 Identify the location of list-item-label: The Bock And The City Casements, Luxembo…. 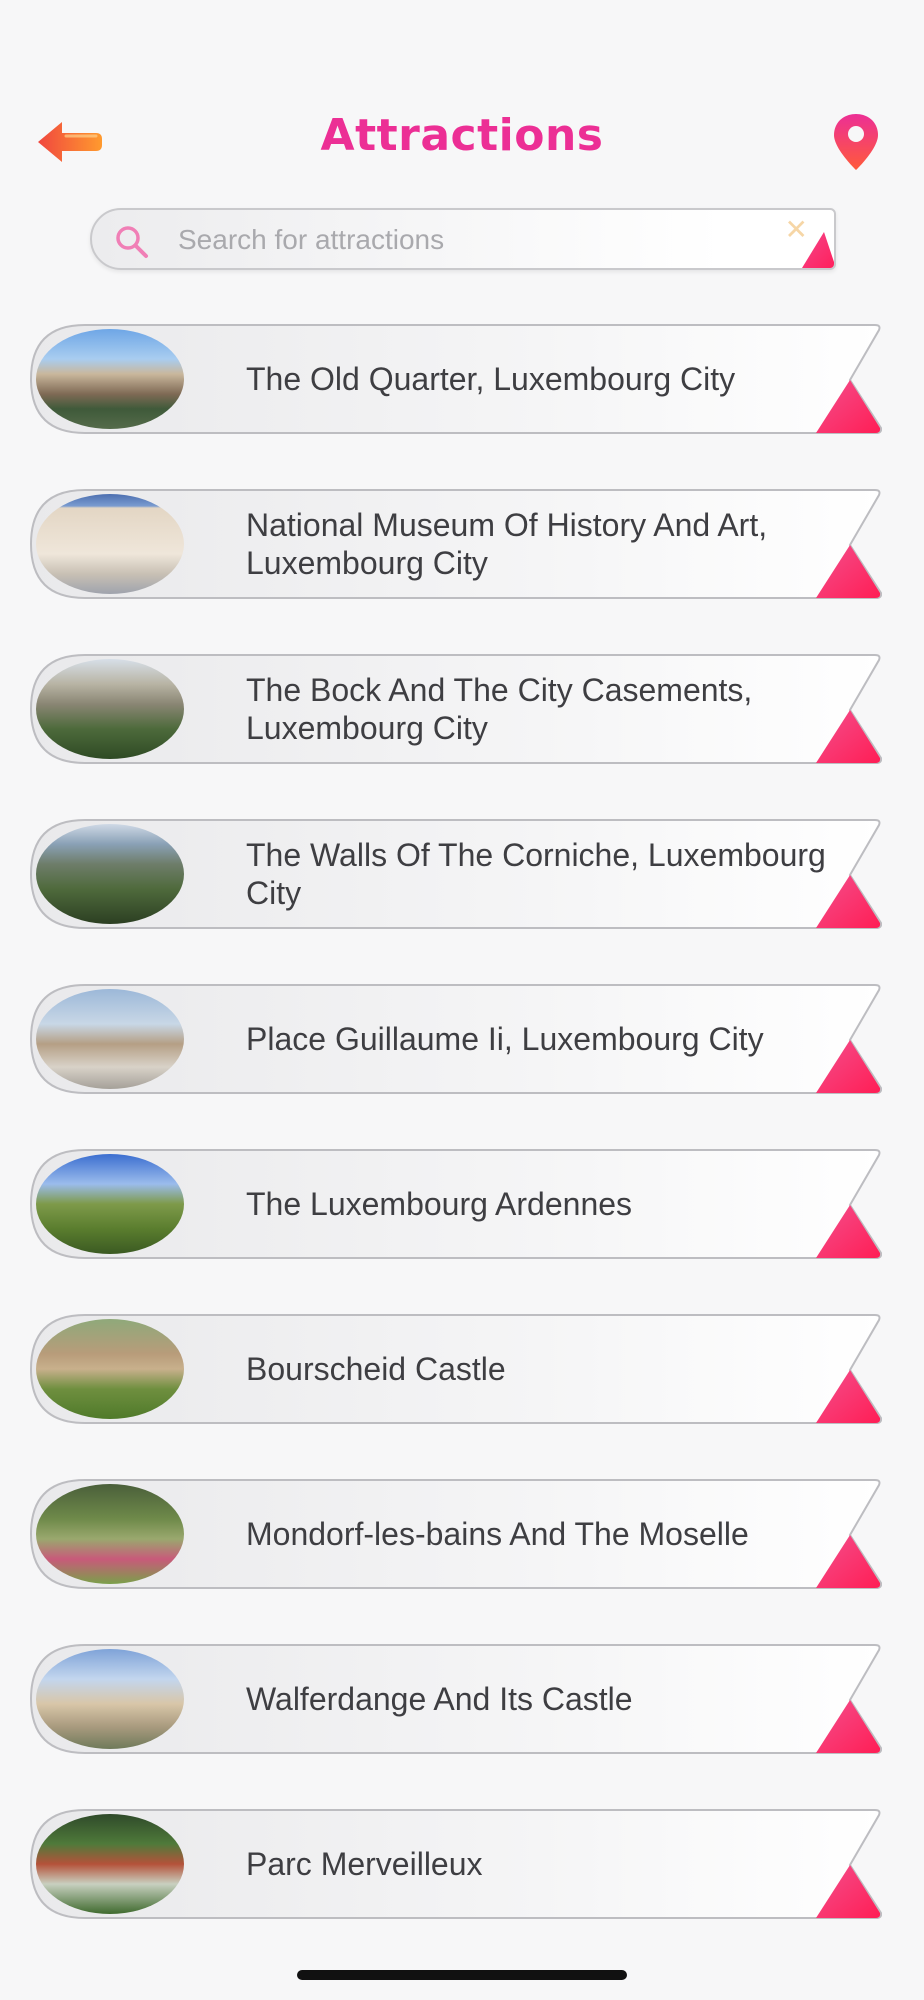
(499, 709).